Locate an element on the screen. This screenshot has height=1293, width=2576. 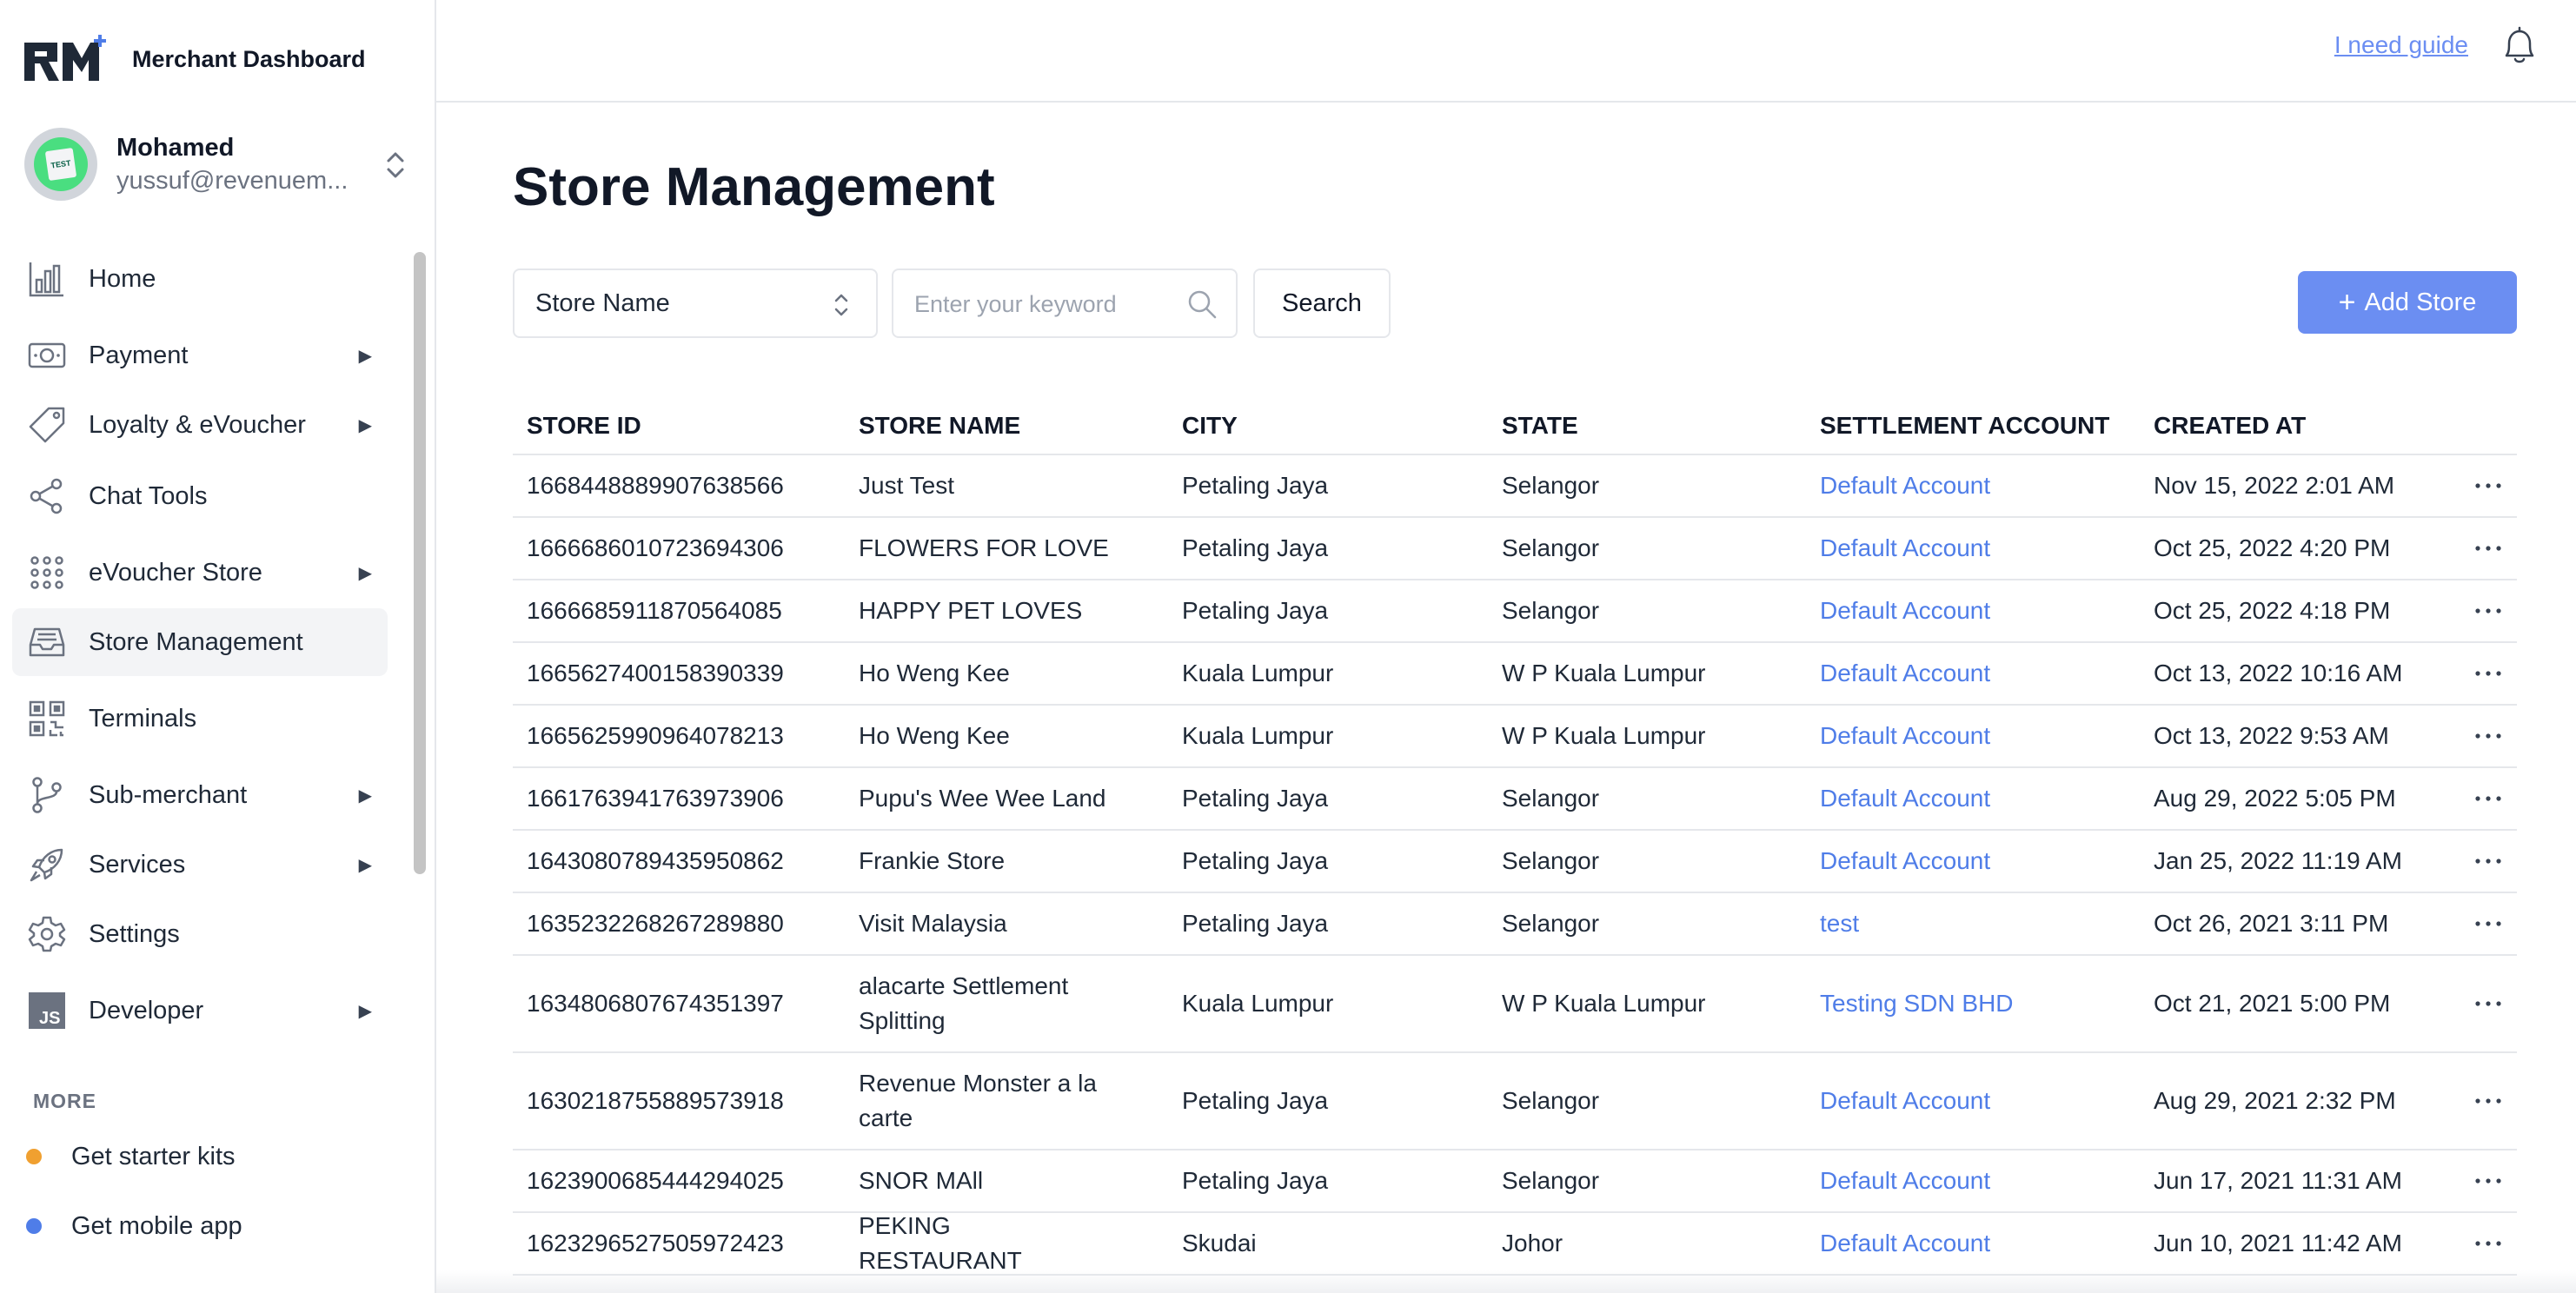
cell-store-name: Frankie Store is located at coordinates (933, 860).